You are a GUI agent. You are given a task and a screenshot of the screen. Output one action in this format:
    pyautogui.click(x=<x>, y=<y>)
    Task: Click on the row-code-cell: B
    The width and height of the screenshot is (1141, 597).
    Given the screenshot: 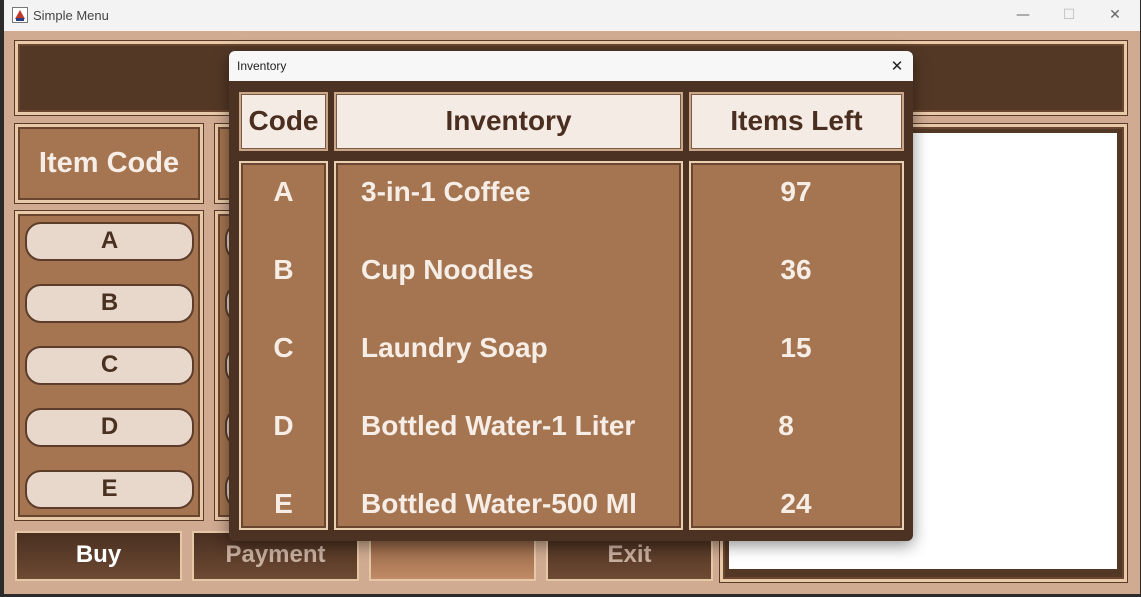 What is the action you would take?
    pyautogui.click(x=283, y=269)
    